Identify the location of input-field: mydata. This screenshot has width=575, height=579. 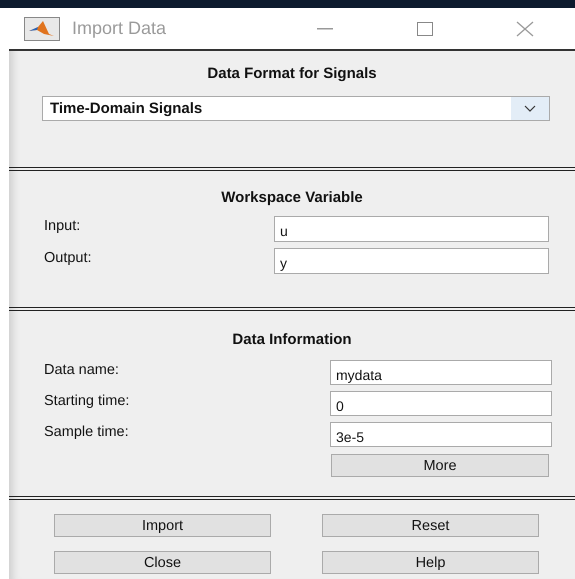
(441, 372).